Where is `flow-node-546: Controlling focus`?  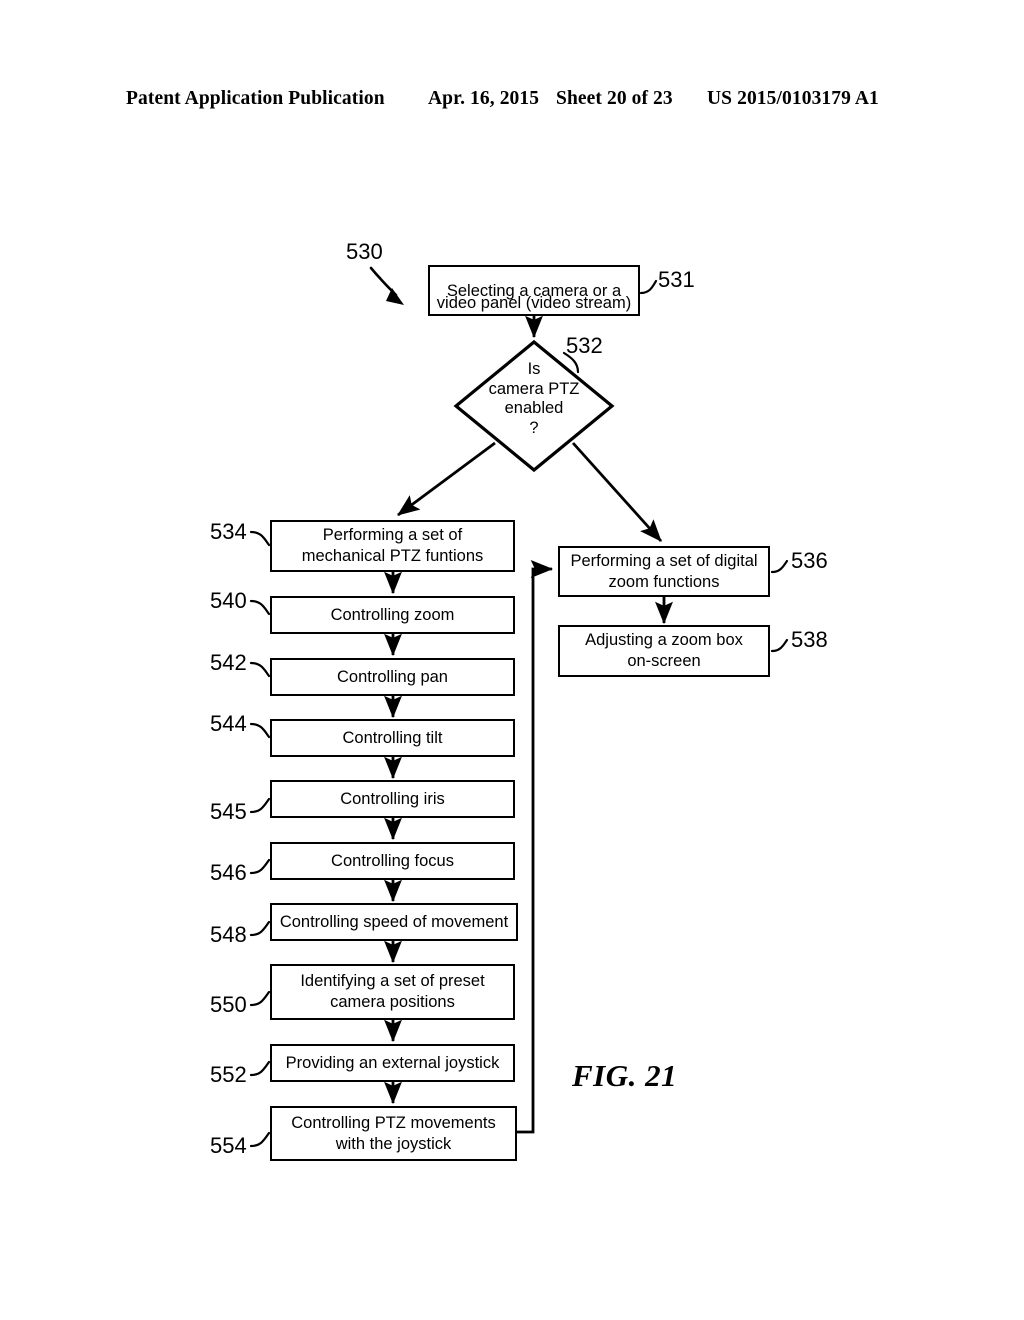 flow-node-546: Controlling focus is located at coordinates (392, 861).